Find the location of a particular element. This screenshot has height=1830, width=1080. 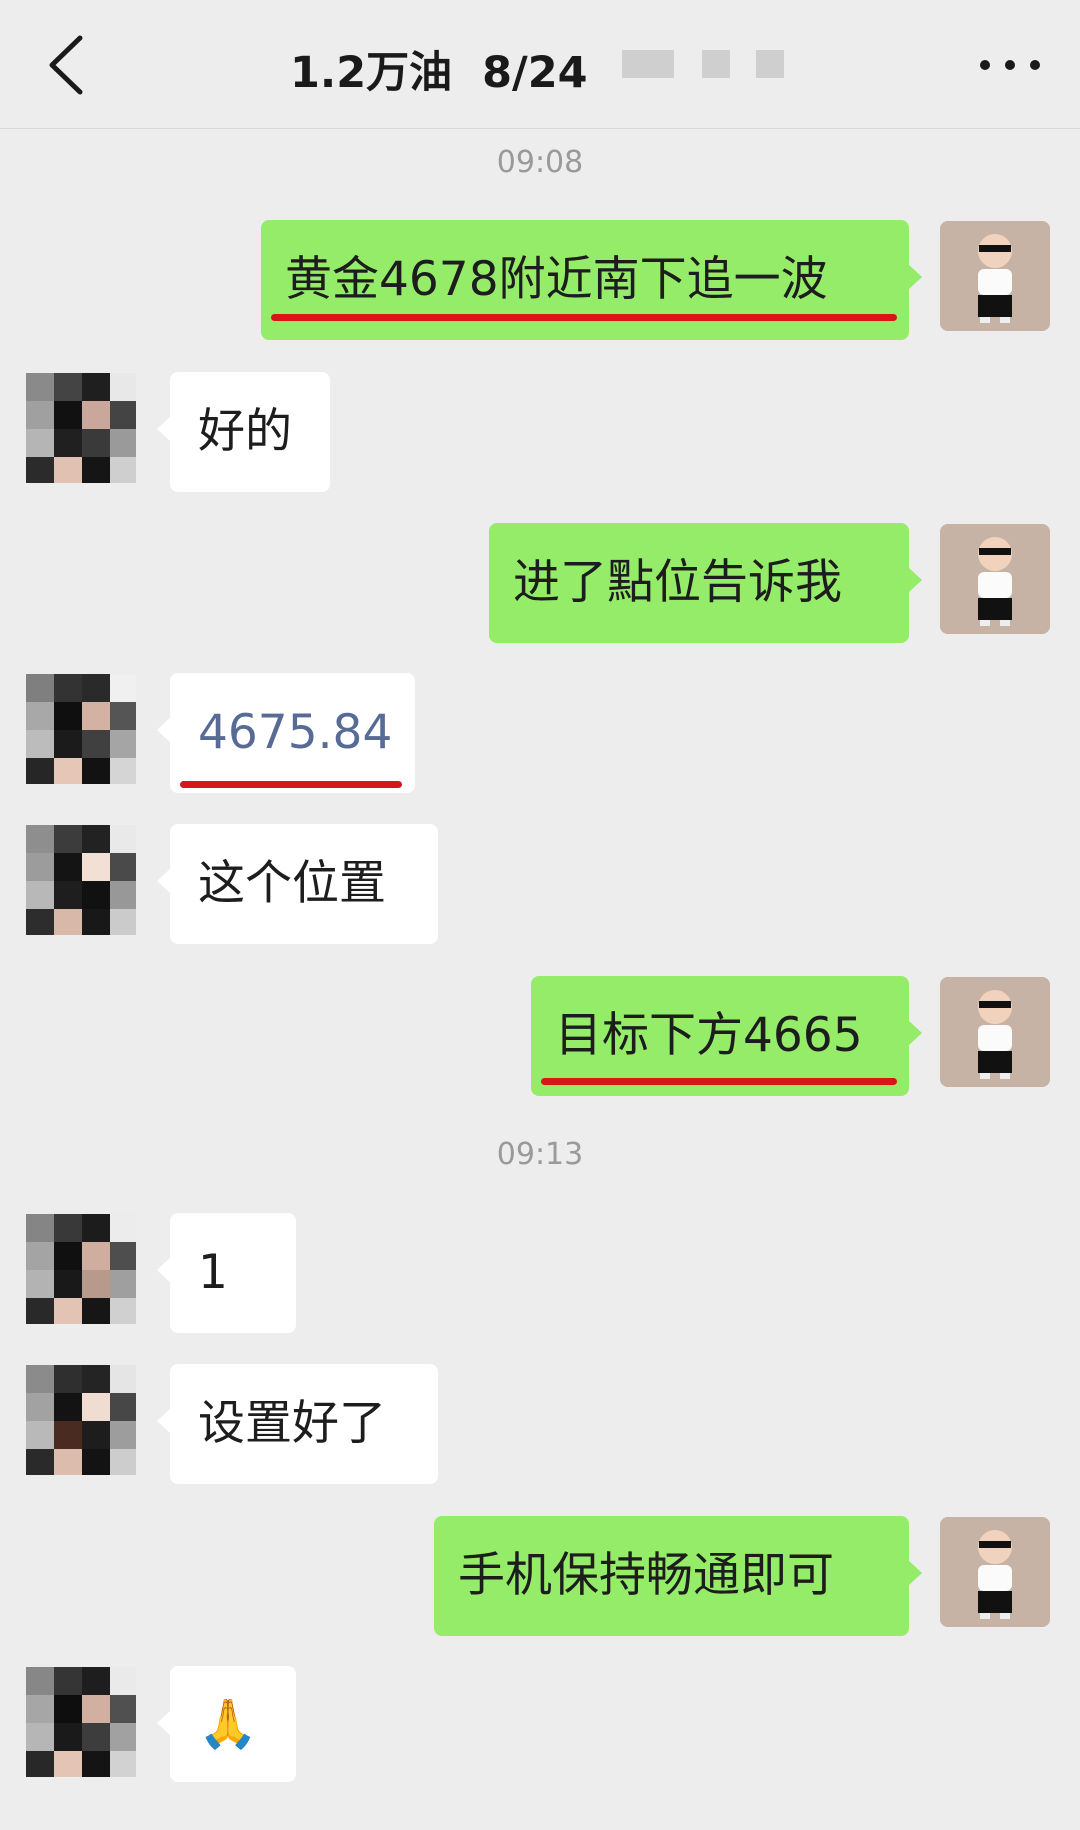

message-bubble: 4675.84 is located at coordinates (286, 733).